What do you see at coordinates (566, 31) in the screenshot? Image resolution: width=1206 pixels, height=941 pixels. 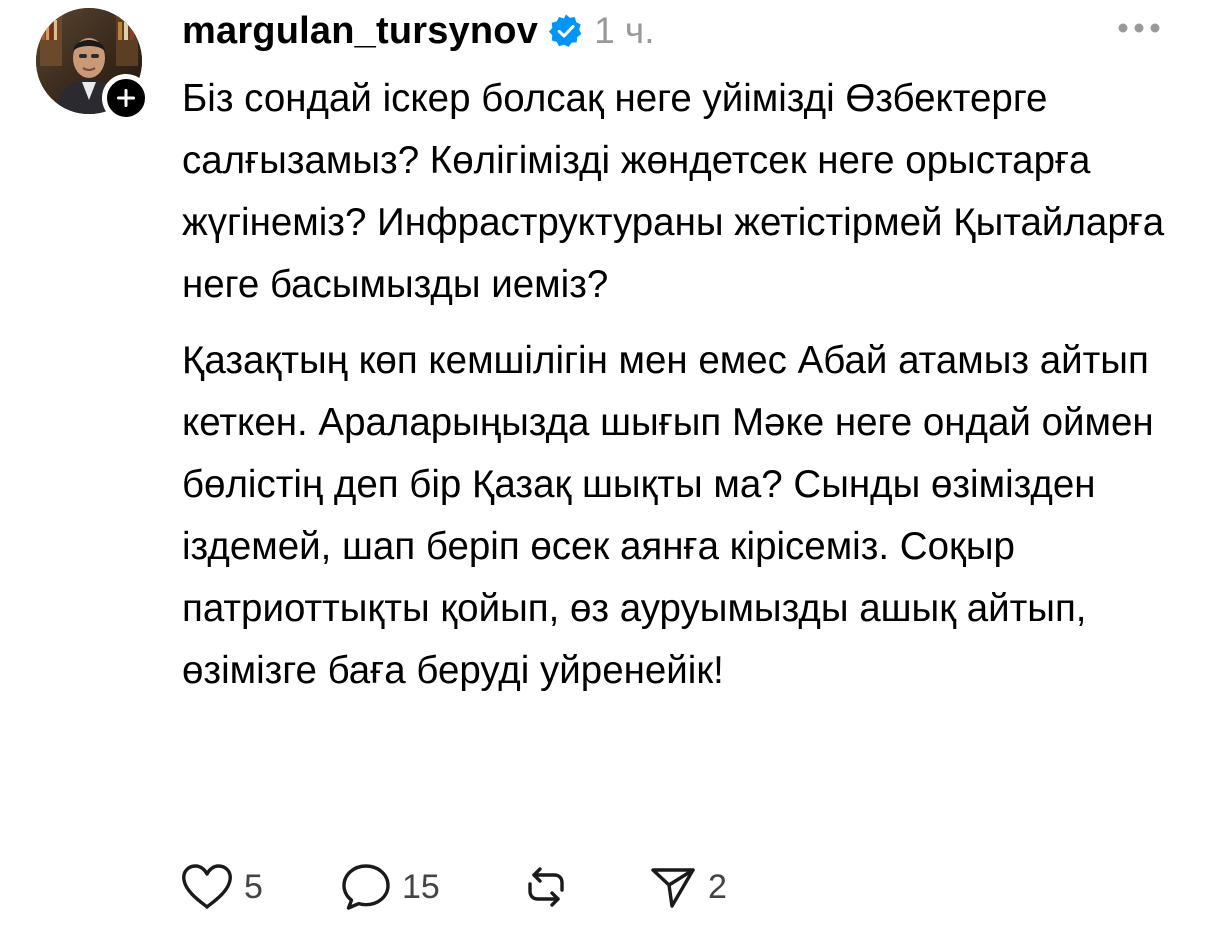 I see `verified-badge-icon` at bounding box center [566, 31].